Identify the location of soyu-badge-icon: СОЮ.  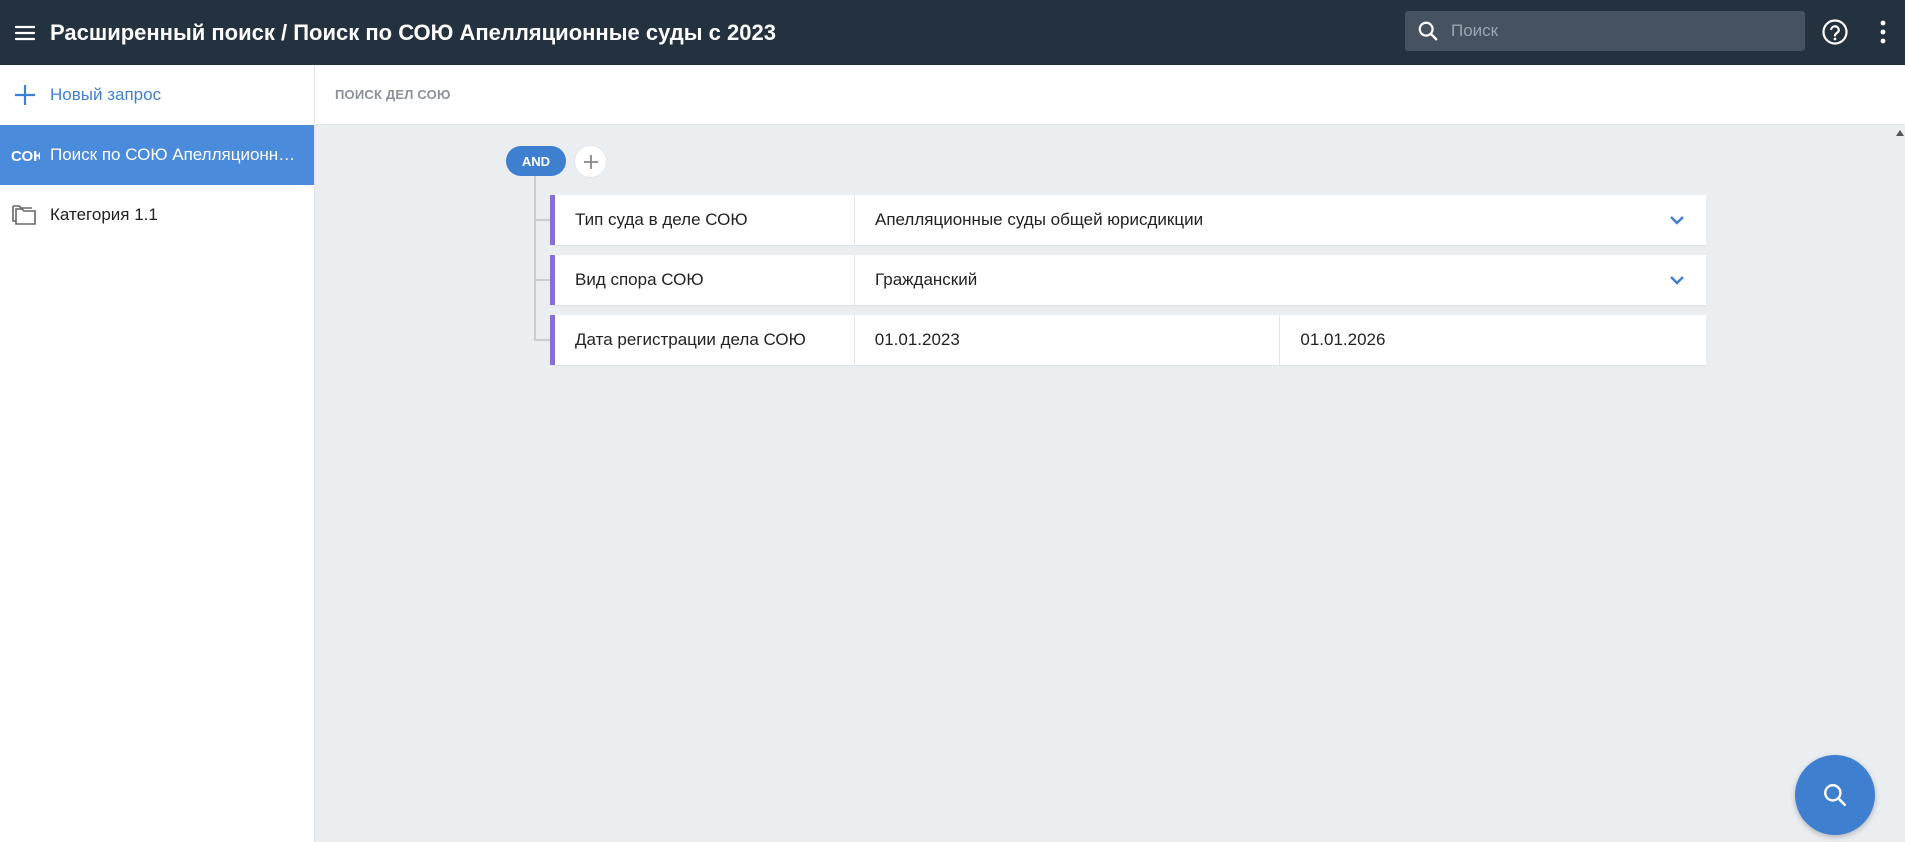
(25, 155).